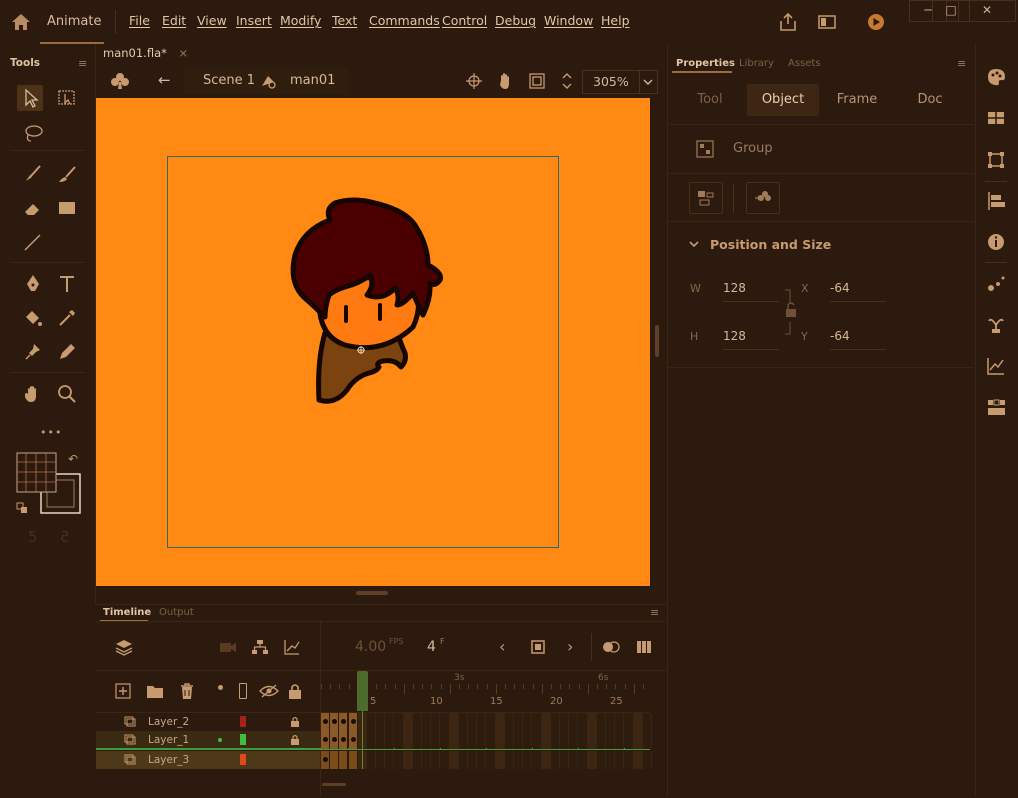 Image resolution: width=1018 pixels, height=798 pixels. I want to click on y-field: -64, so click(858, 339).